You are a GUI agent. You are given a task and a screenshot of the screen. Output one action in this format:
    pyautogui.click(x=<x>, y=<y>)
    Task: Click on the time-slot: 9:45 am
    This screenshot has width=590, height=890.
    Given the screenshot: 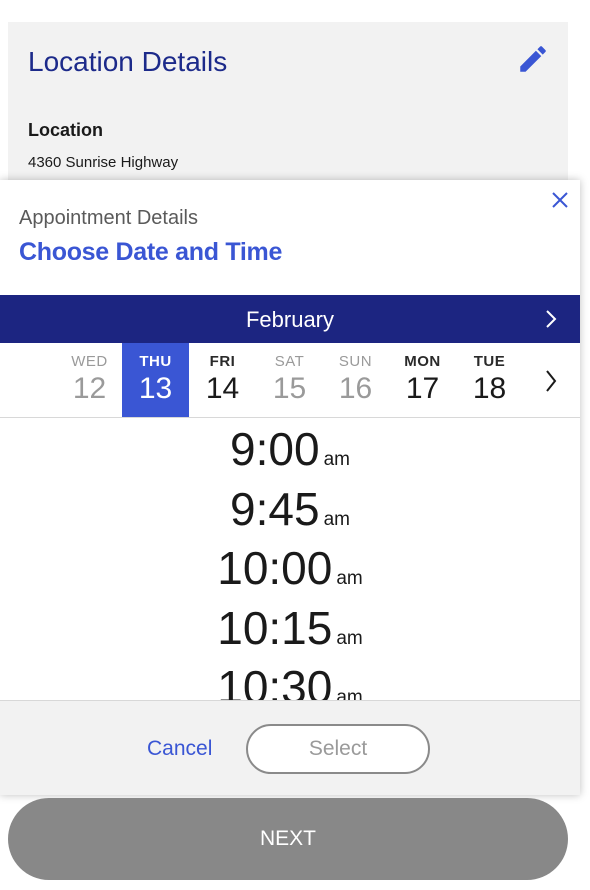 What is the action you would take?
    pyautogui.click(x=290, y=509)
    